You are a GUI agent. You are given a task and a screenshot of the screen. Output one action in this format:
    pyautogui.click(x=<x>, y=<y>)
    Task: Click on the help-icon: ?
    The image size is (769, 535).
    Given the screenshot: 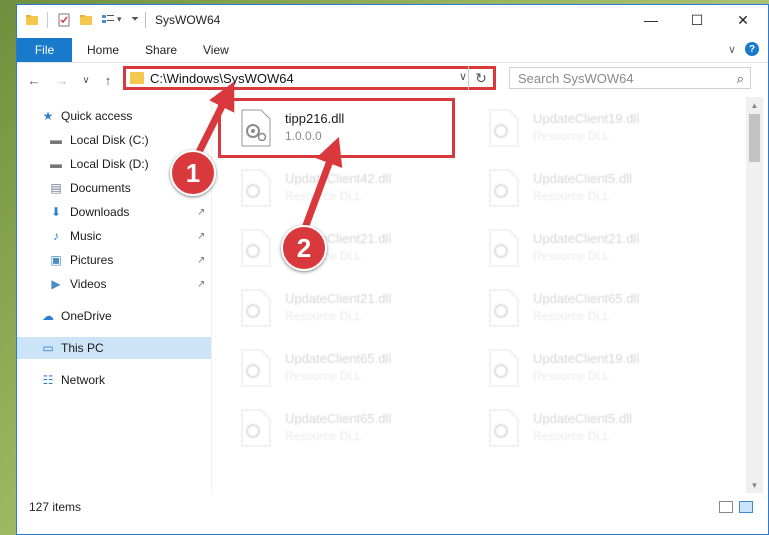 What is the action you would take?
    pyautogui.click(x=752, y=49)
    